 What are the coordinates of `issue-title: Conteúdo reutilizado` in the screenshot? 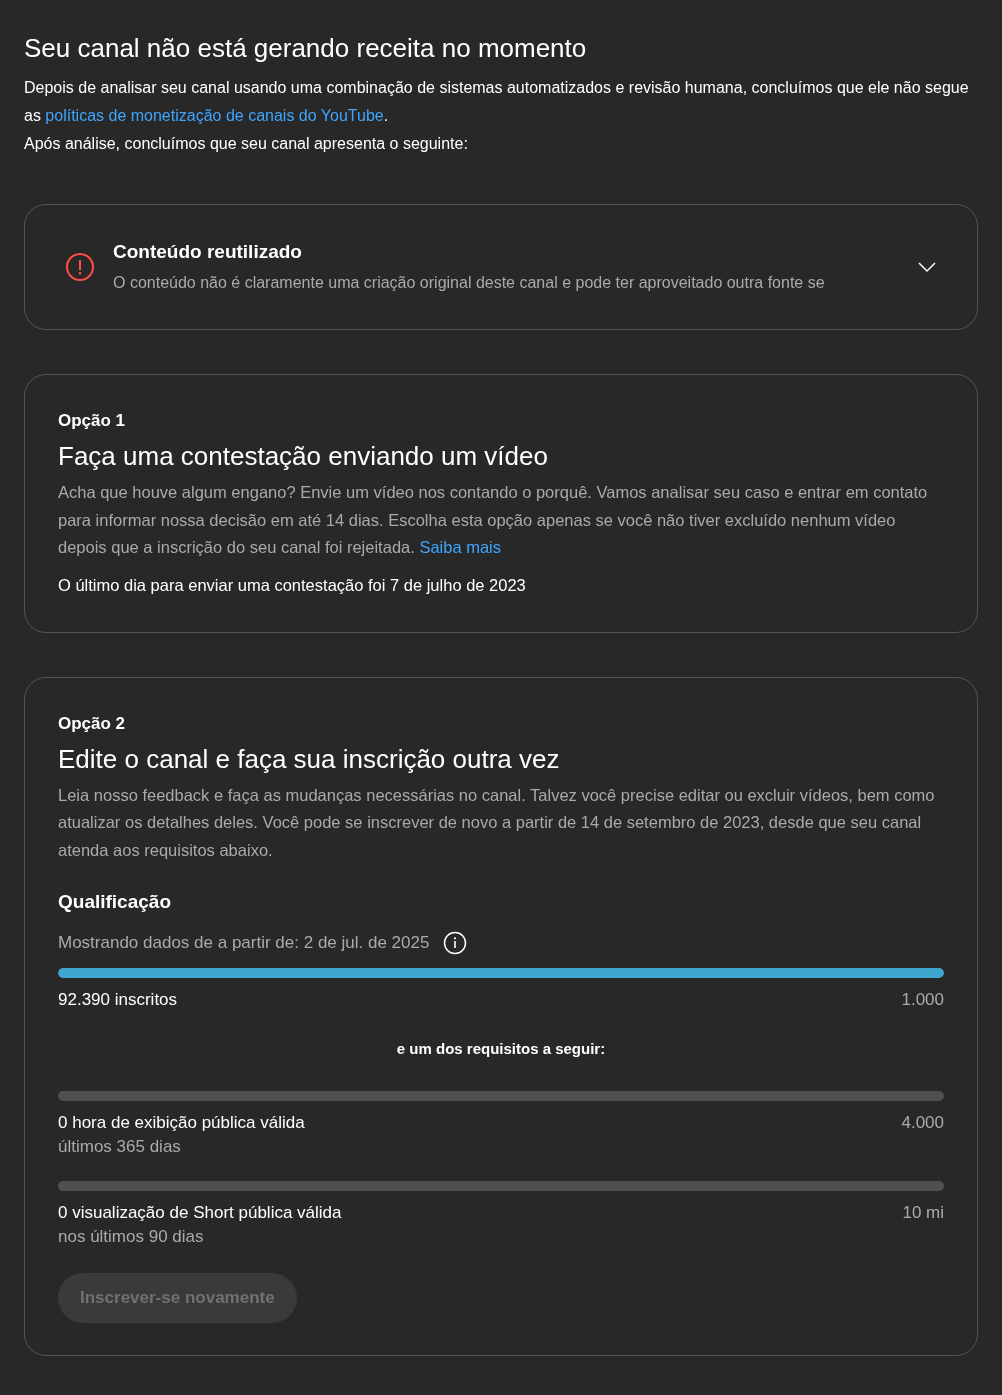 It's located at (208, 252).